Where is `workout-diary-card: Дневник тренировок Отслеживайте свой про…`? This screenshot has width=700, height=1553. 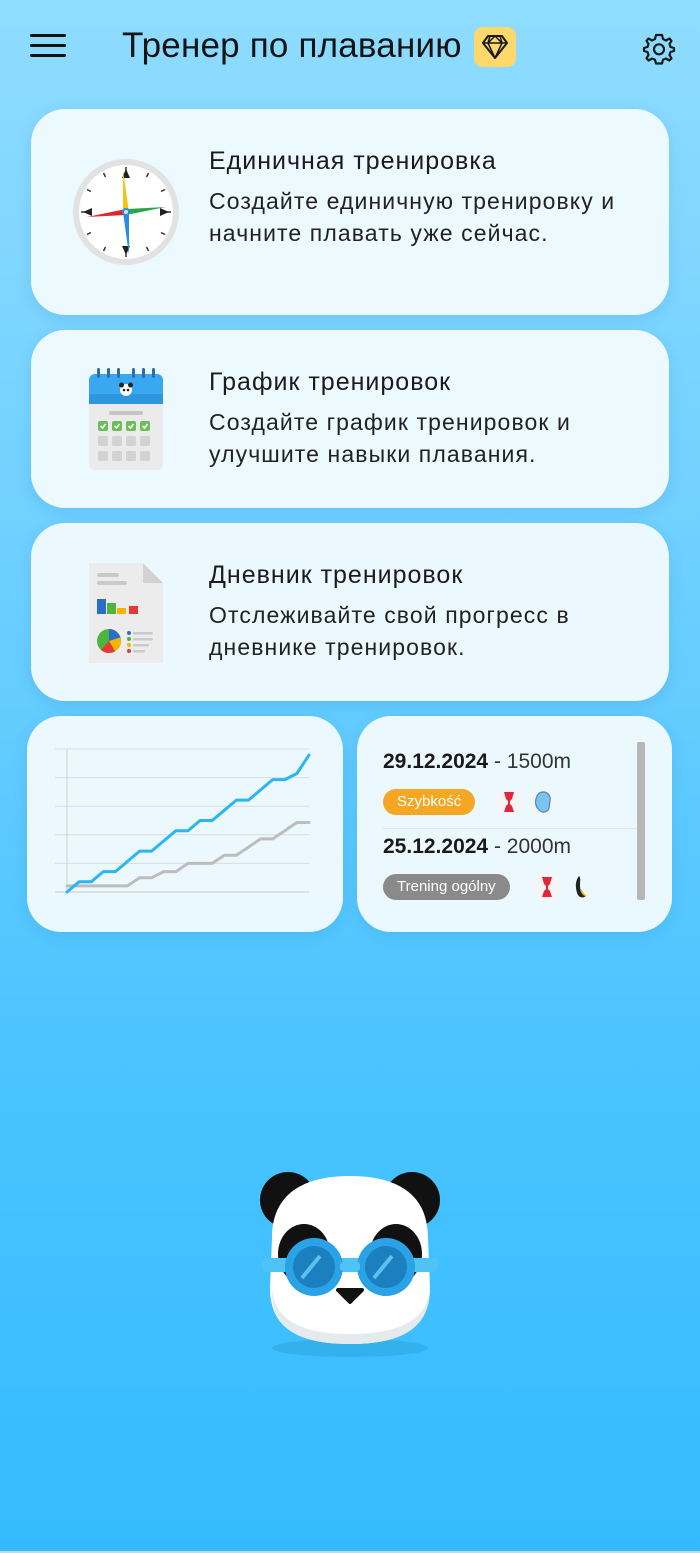 workout-diary-card: Дневник тренировок Отслеживайте свой про… is located at coordinates (350, 612).